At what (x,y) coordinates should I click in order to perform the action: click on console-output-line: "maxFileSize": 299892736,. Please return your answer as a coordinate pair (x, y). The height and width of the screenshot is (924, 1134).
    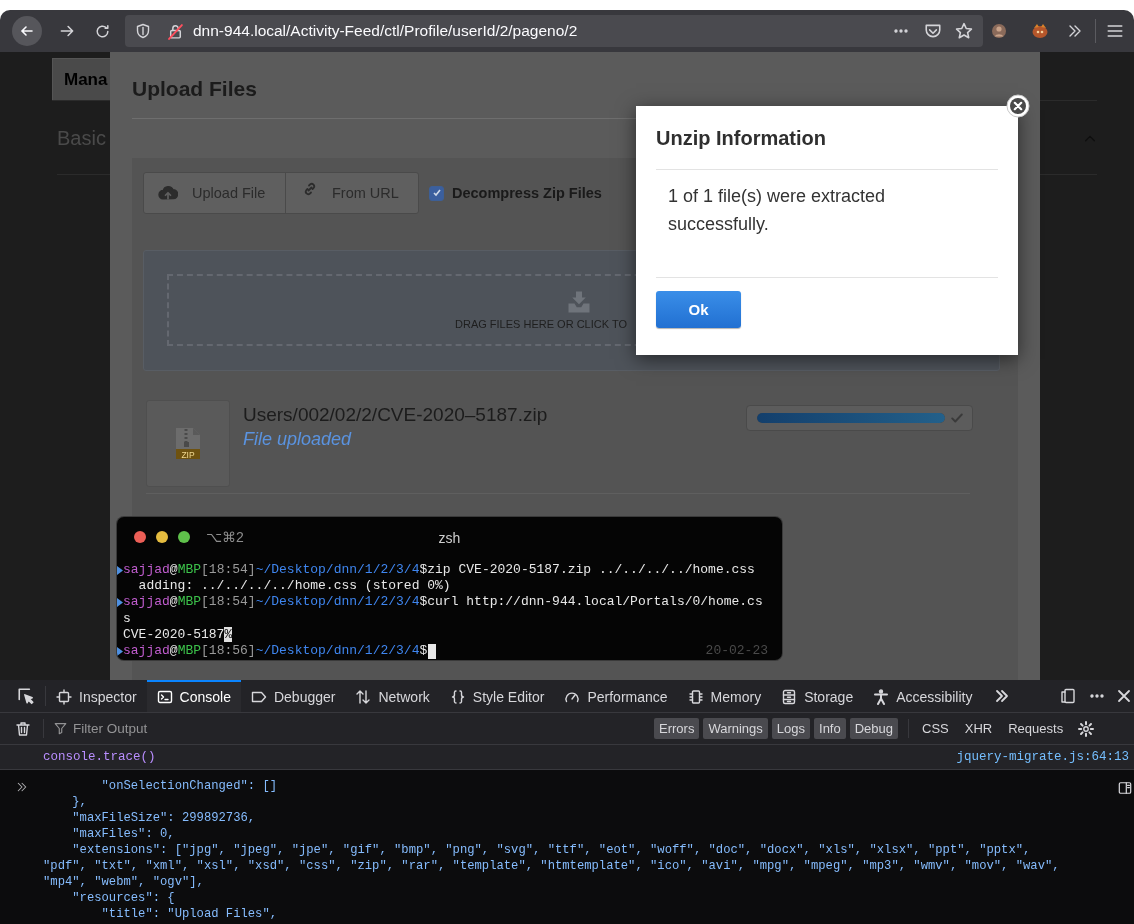
    Looking at the image, I should click on (164, 818).